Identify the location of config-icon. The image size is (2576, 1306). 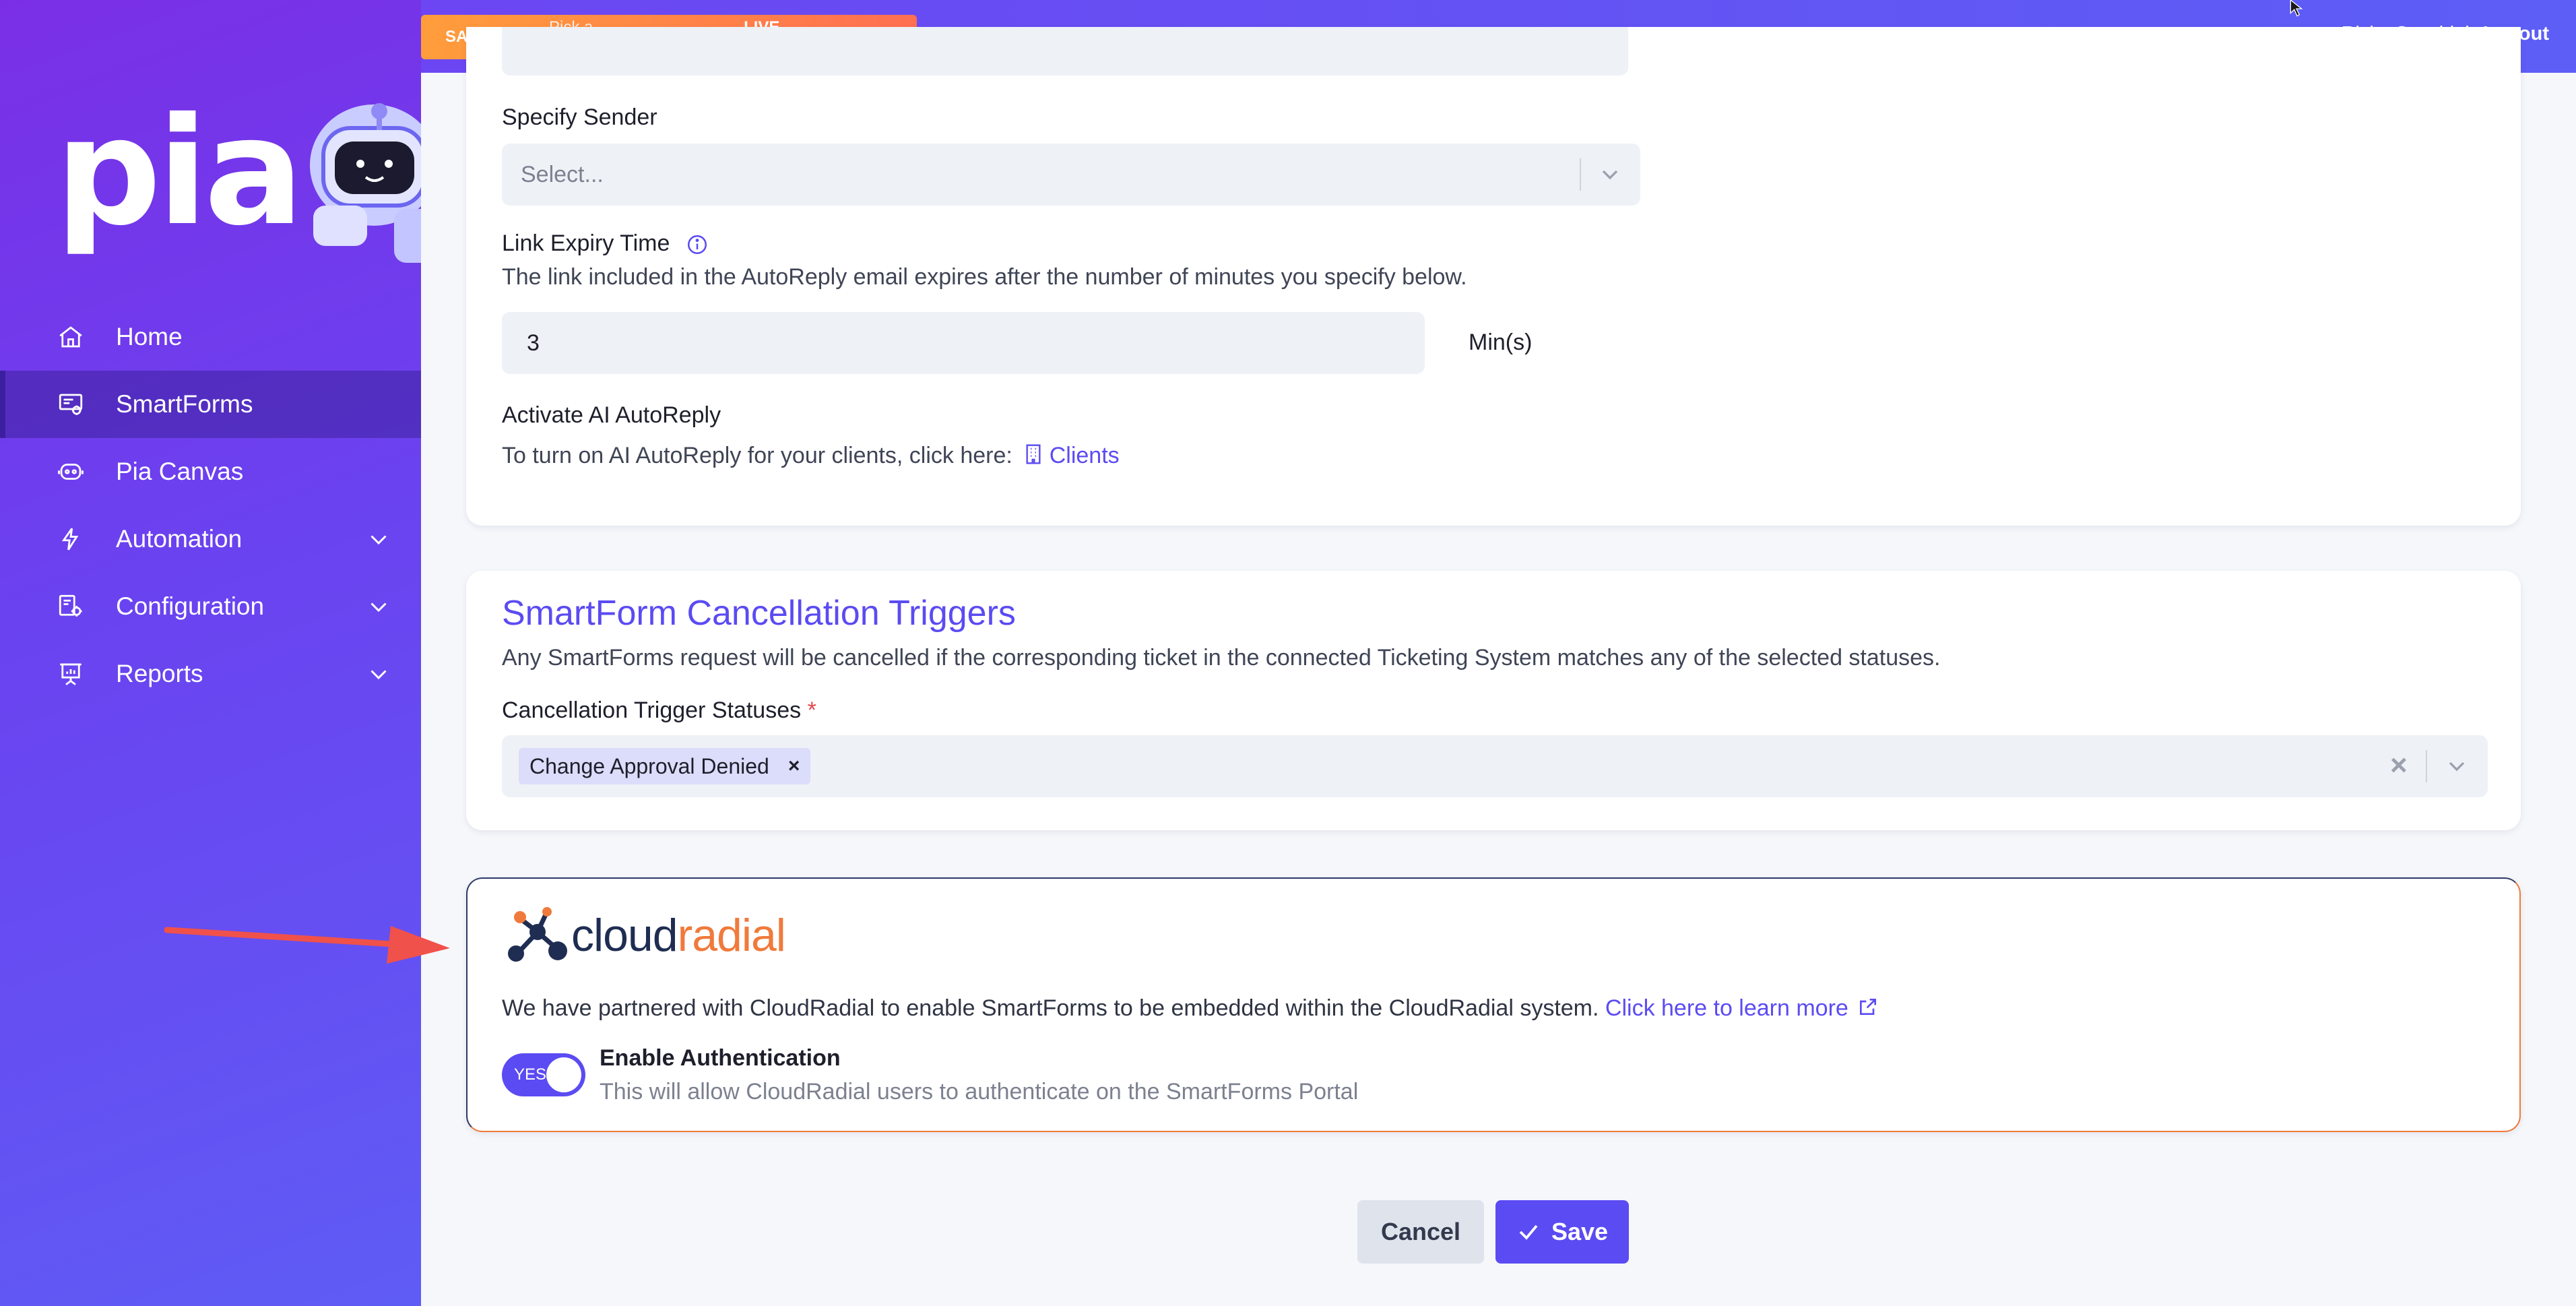
(70, 606).